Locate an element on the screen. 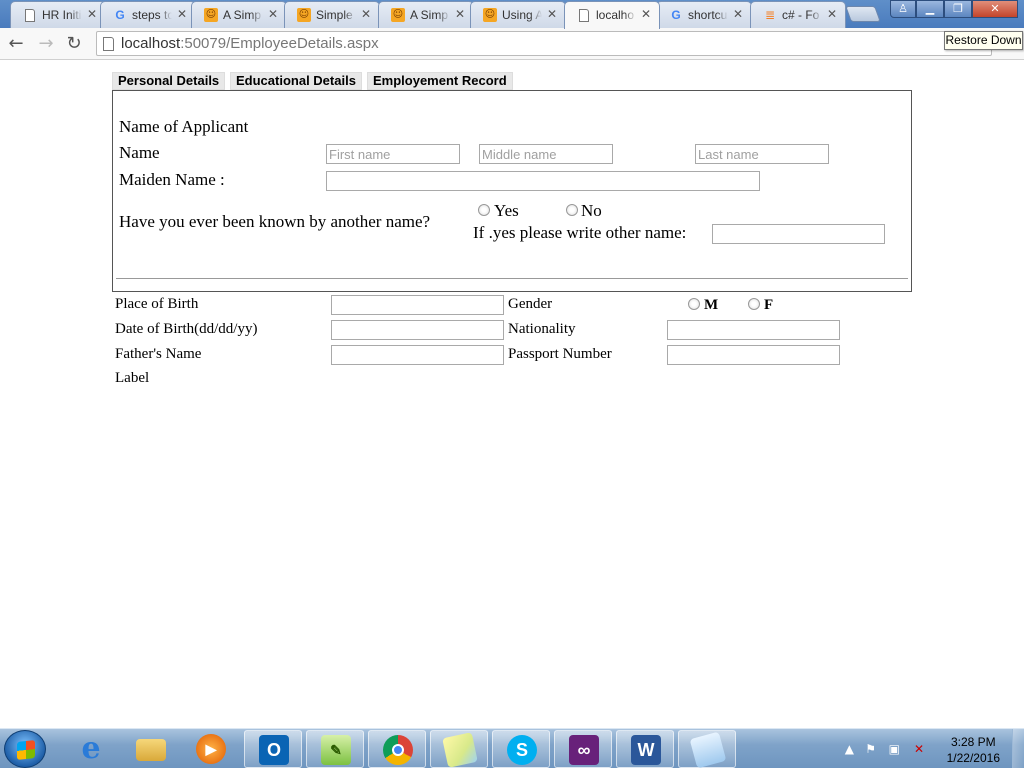  gender-f-label: F is located at coordinates (769, 305).